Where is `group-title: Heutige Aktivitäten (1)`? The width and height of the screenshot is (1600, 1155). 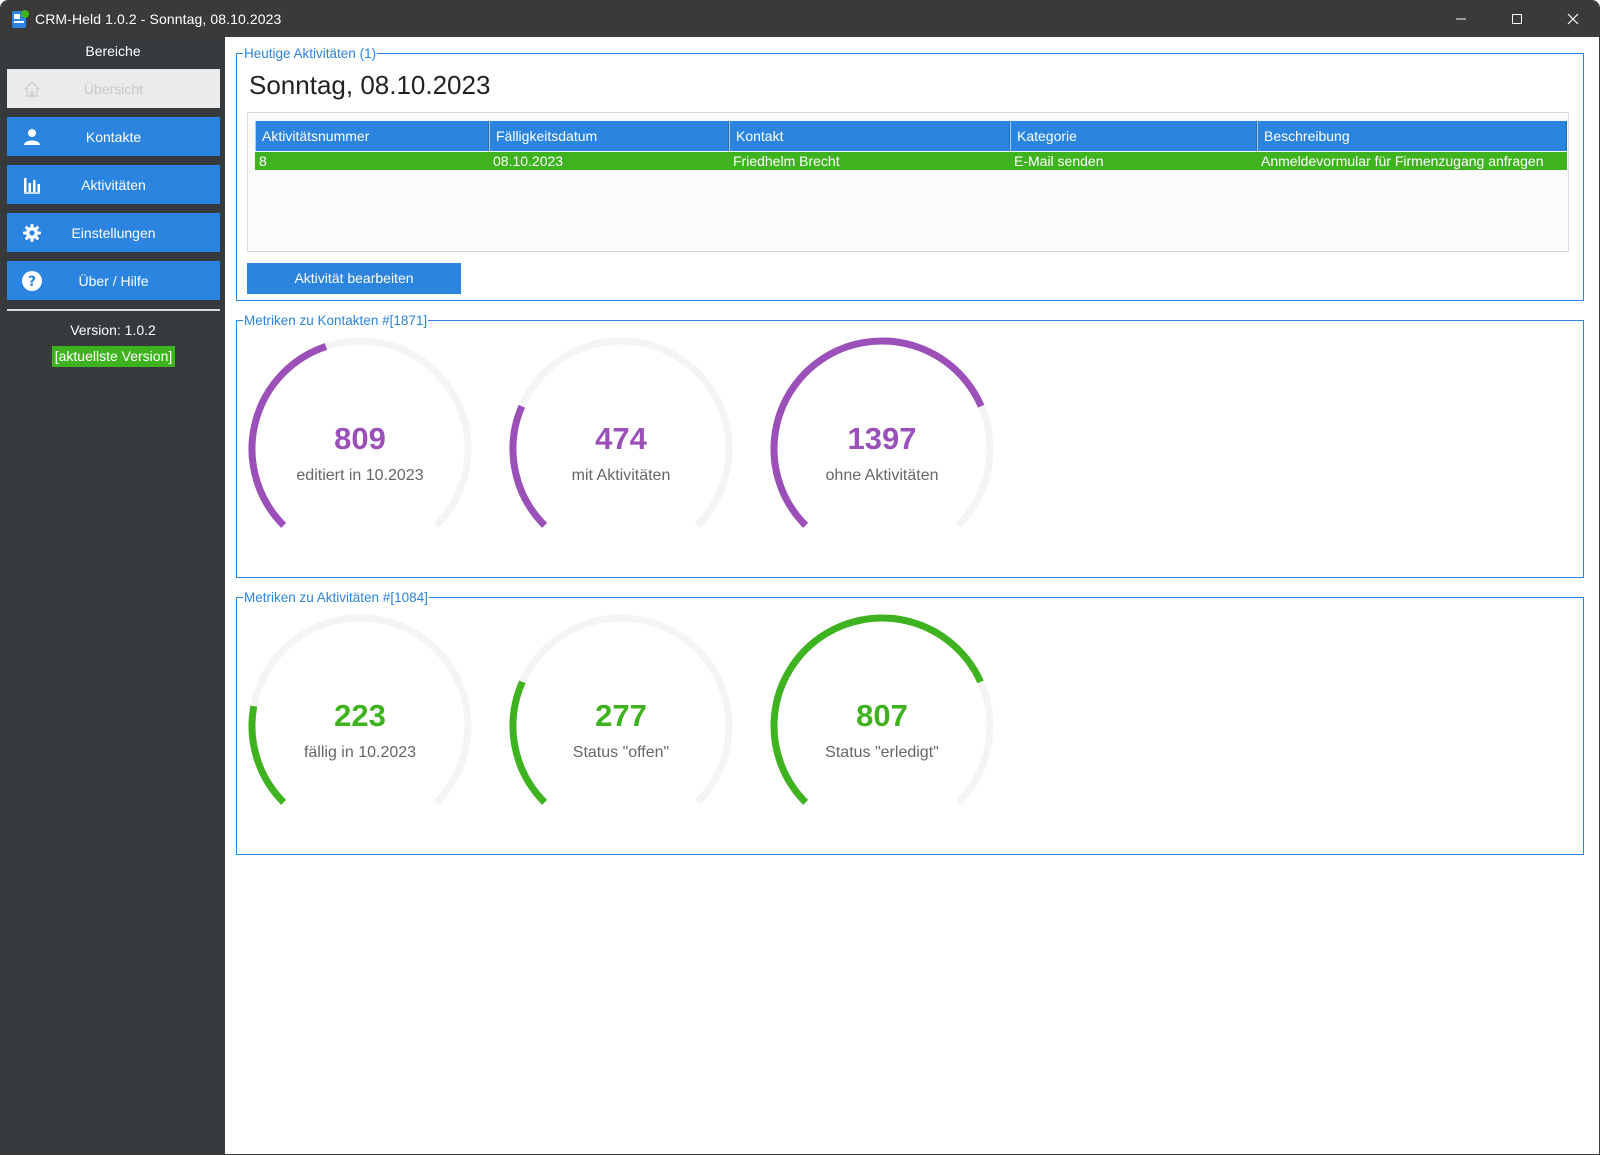 group-title: Heutige Aktivitäten (1) is located at coordinates (310, 53).